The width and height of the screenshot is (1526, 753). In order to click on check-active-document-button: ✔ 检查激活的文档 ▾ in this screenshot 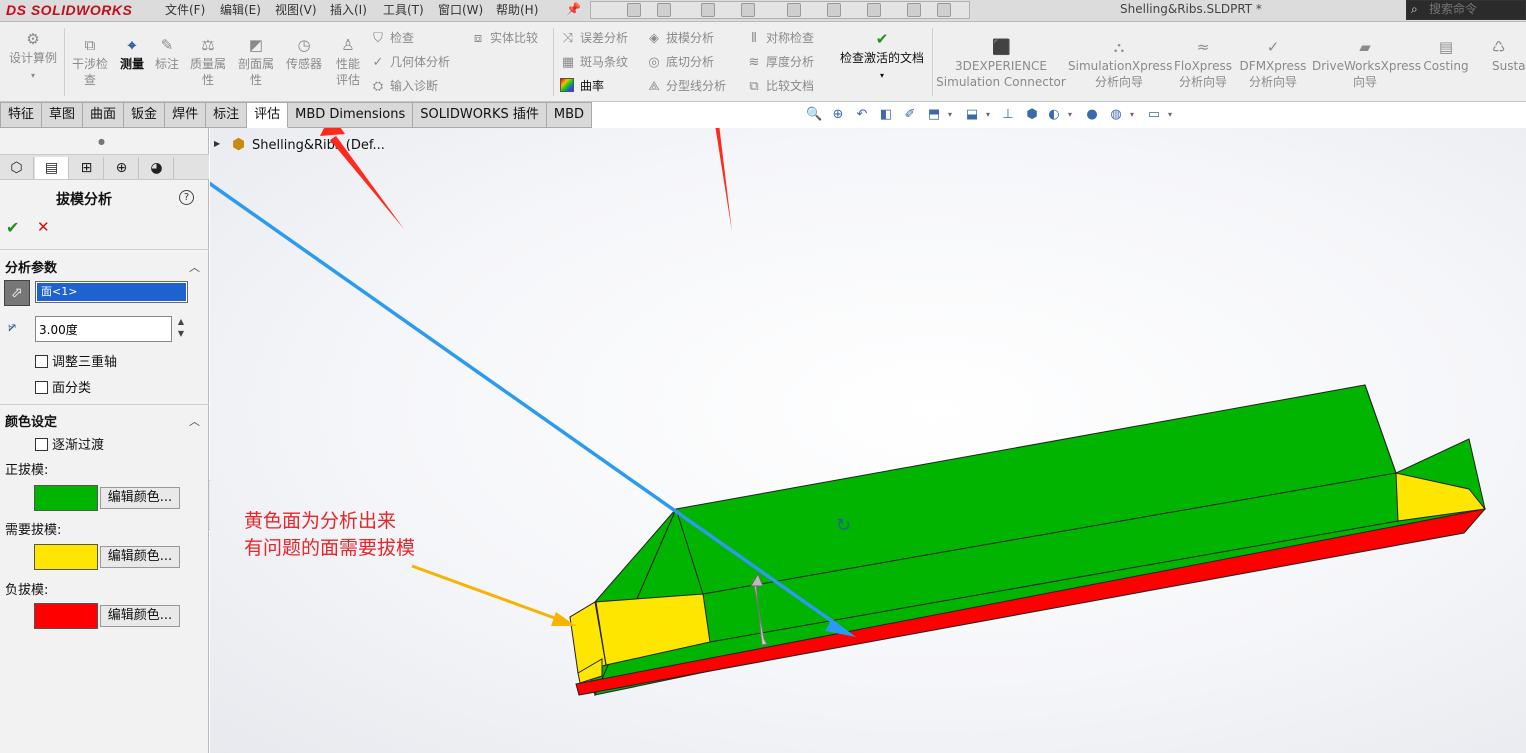, I will do `click(882, 57)`.